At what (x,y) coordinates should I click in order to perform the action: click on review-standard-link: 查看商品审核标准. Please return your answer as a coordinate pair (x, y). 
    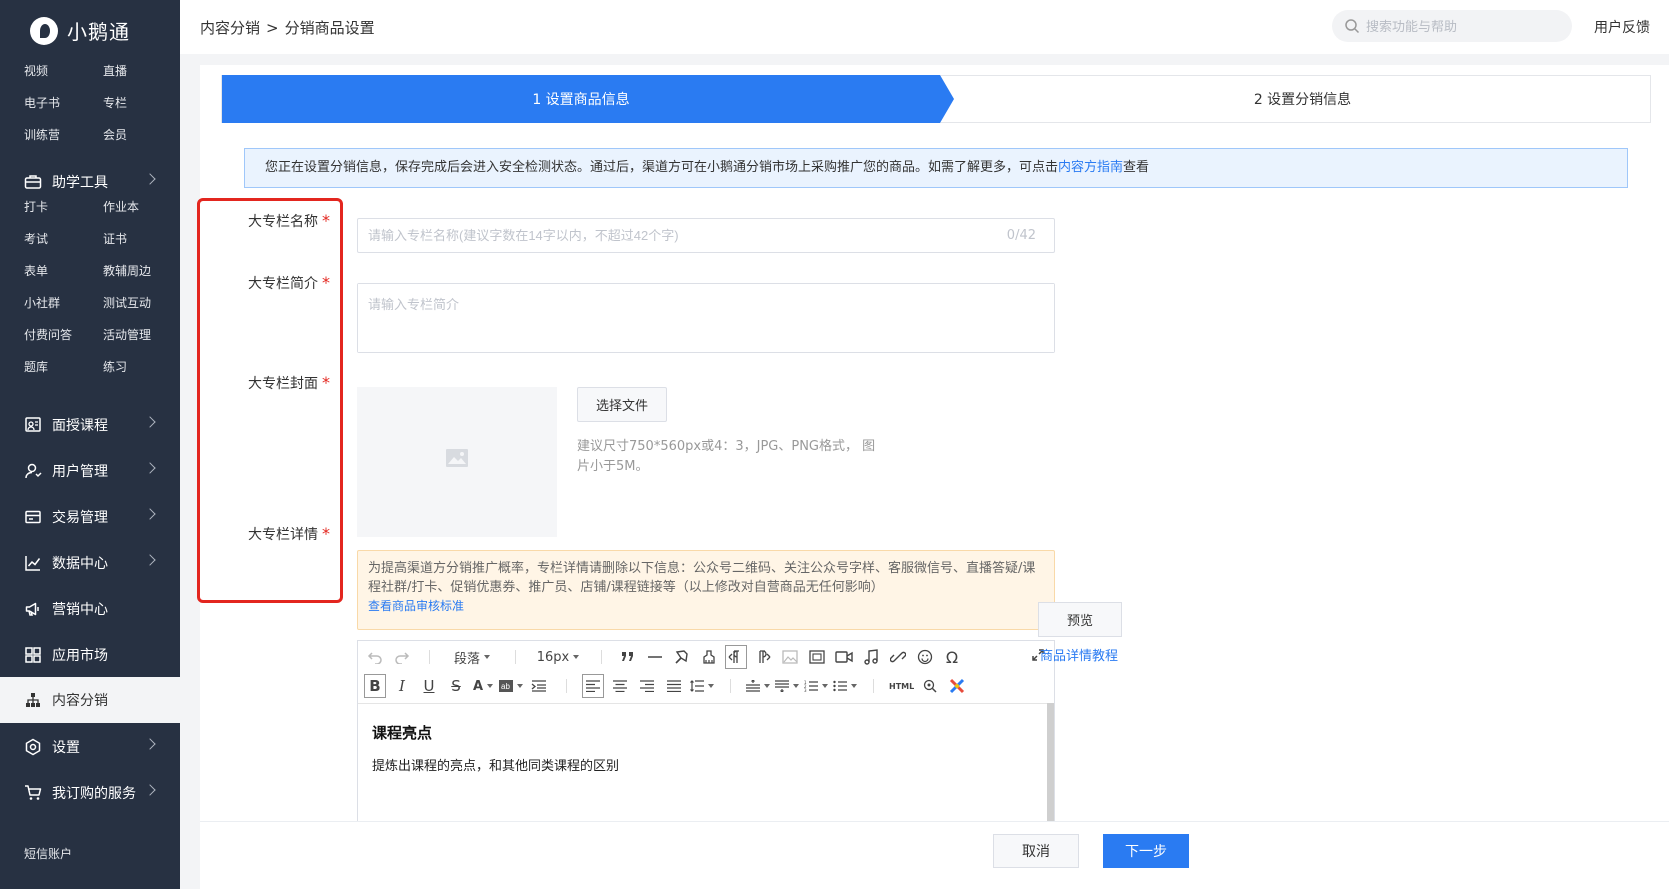
    Looking at the image, I should click on (706, 606).